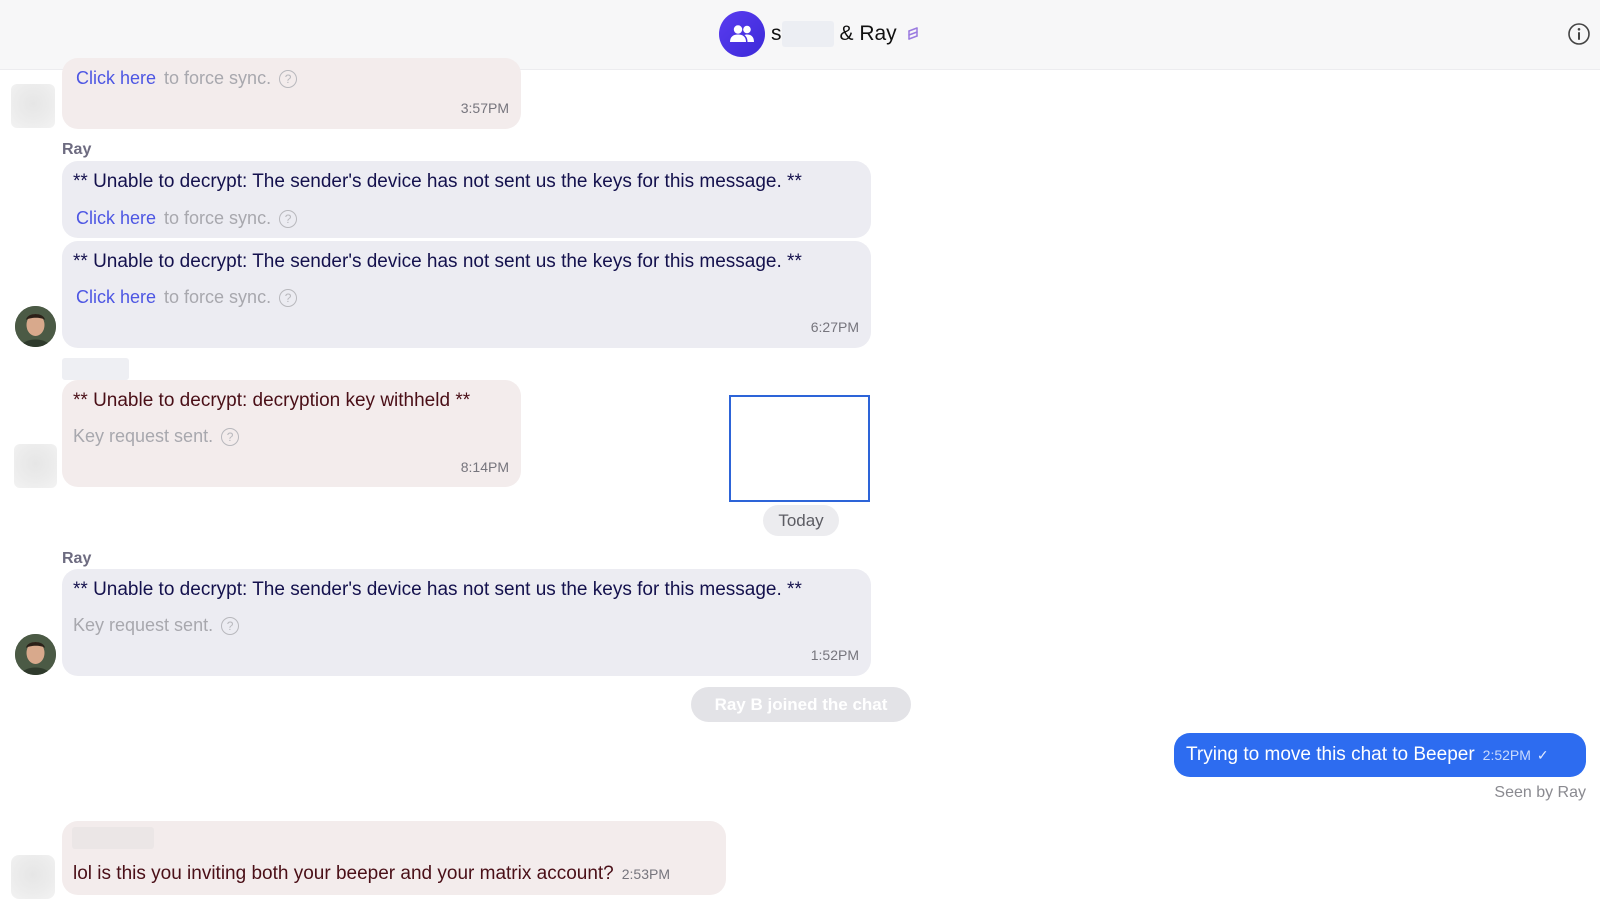  What do you see at coordinates (834, 327) in the screenshot?
I see `message-time: 6:27PM` at bounding box center [834, 327].